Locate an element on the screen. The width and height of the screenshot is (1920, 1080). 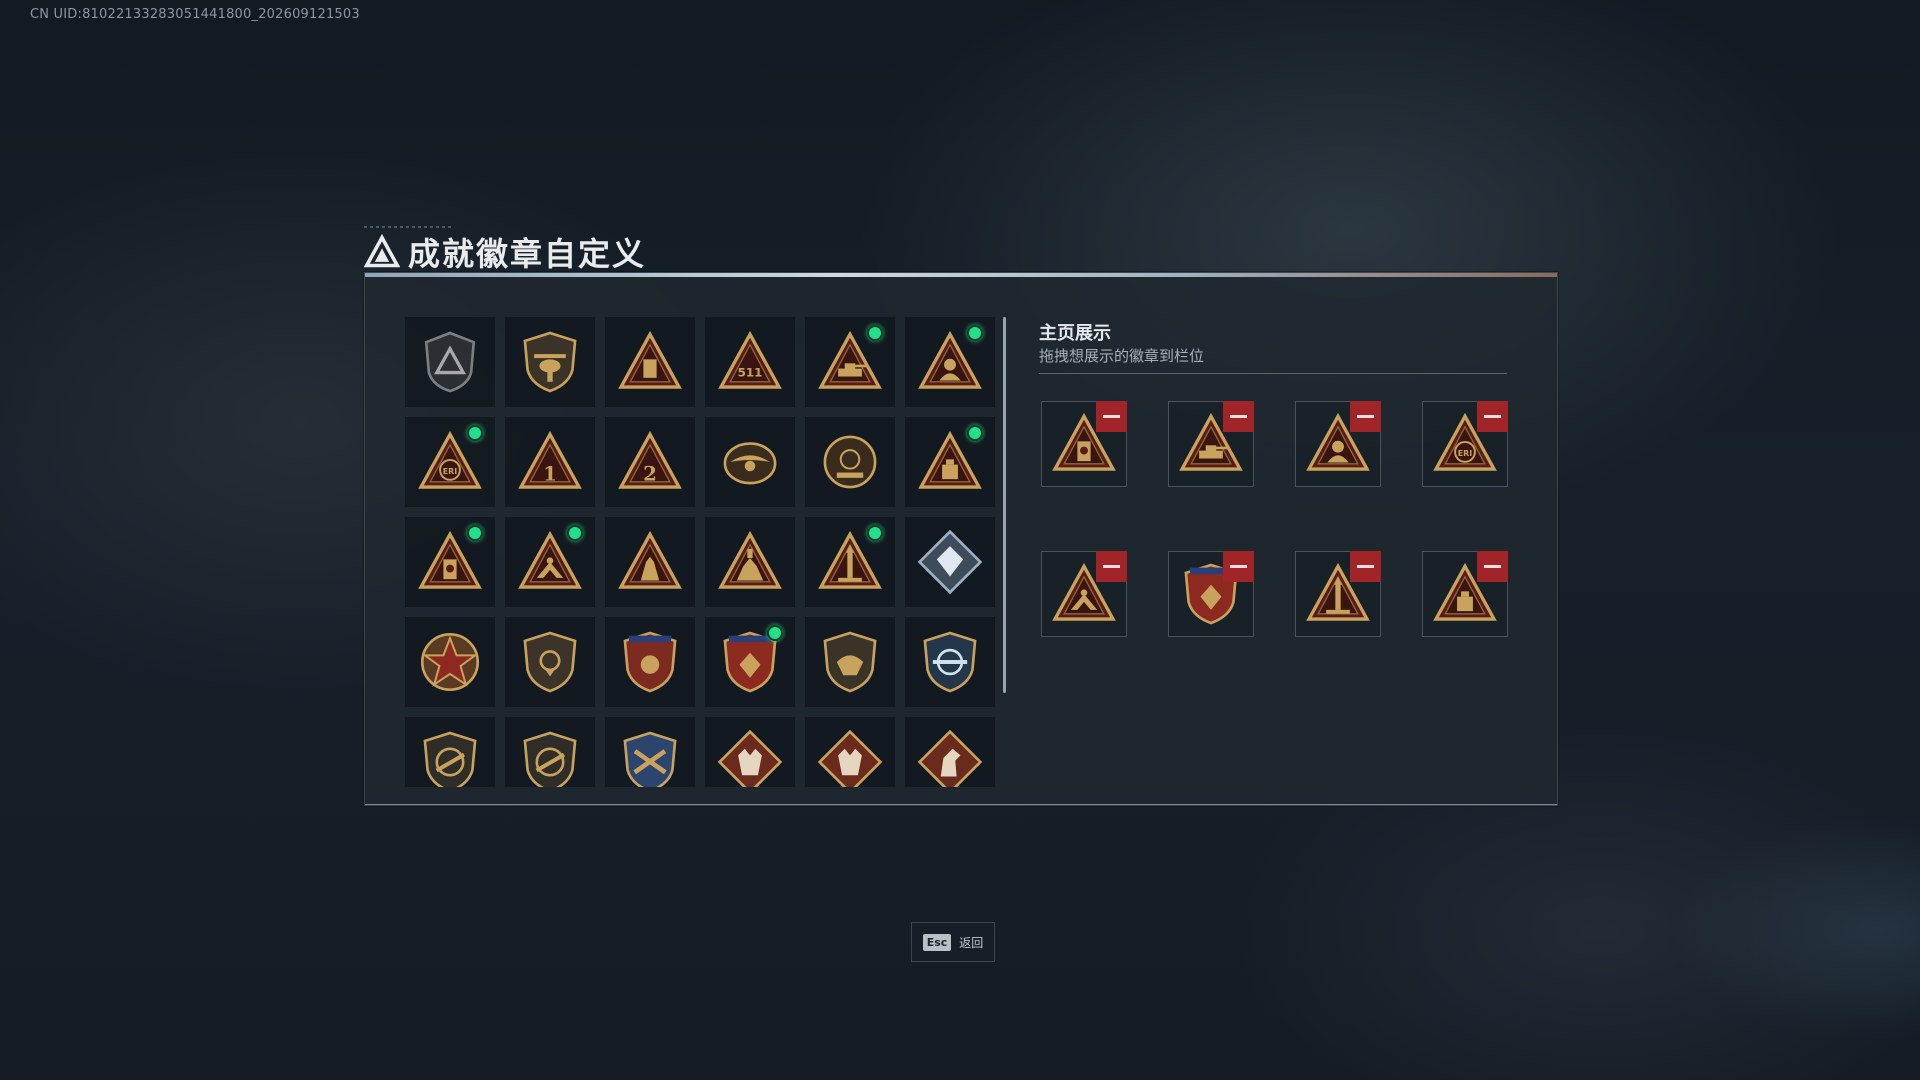
crest-stars-icon is located at coordinates (650, 662).